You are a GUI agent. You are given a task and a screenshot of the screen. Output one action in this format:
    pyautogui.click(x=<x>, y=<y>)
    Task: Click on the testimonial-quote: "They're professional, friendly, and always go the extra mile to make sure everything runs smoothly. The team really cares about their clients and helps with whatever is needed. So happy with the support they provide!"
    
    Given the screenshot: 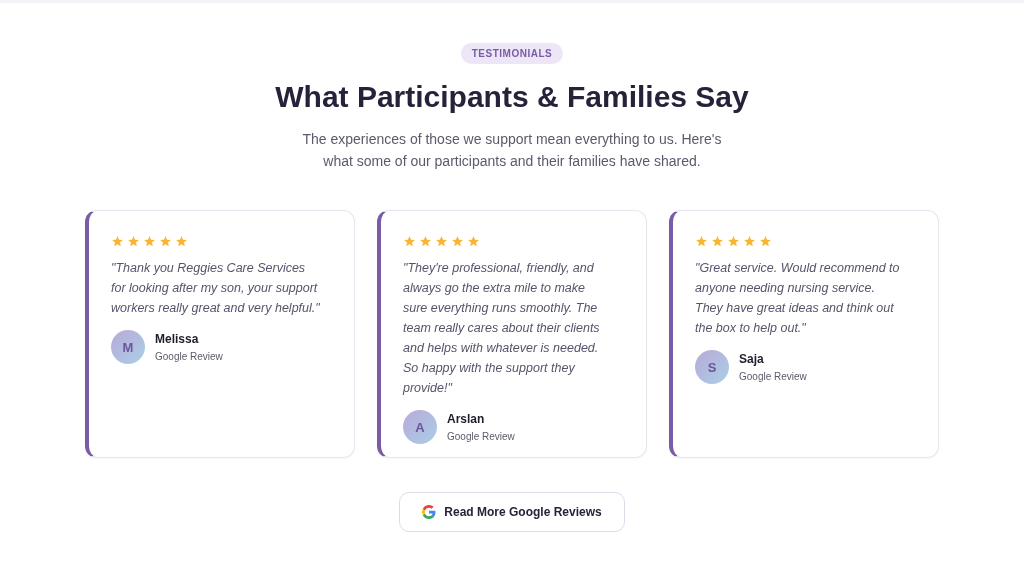 What is the action you would take?
    pyautogui.click(x=502, y=328)
    